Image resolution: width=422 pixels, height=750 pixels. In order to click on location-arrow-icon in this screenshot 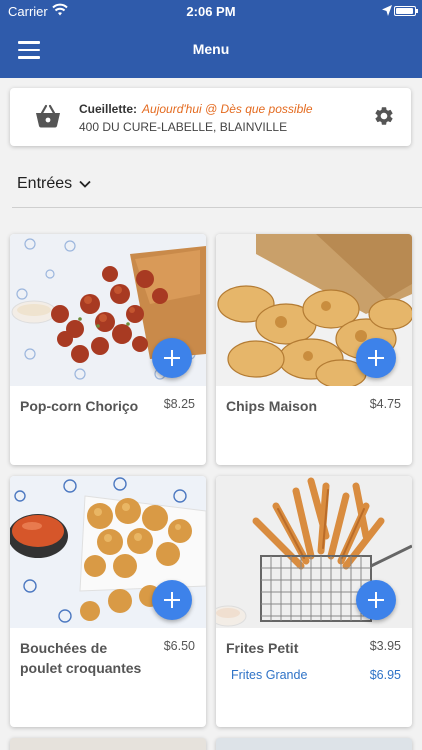, I will do `click(387, 10)`.